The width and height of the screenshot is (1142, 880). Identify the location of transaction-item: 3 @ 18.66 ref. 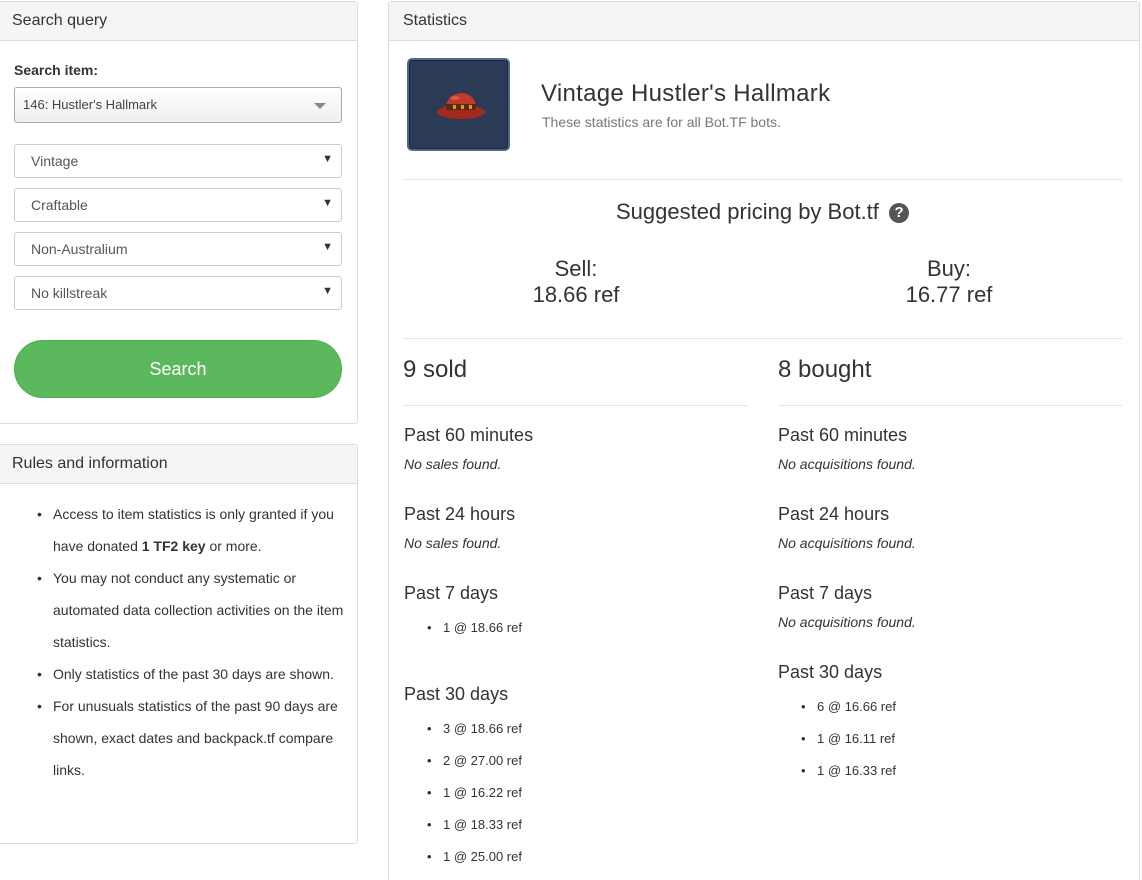
(474, 729).